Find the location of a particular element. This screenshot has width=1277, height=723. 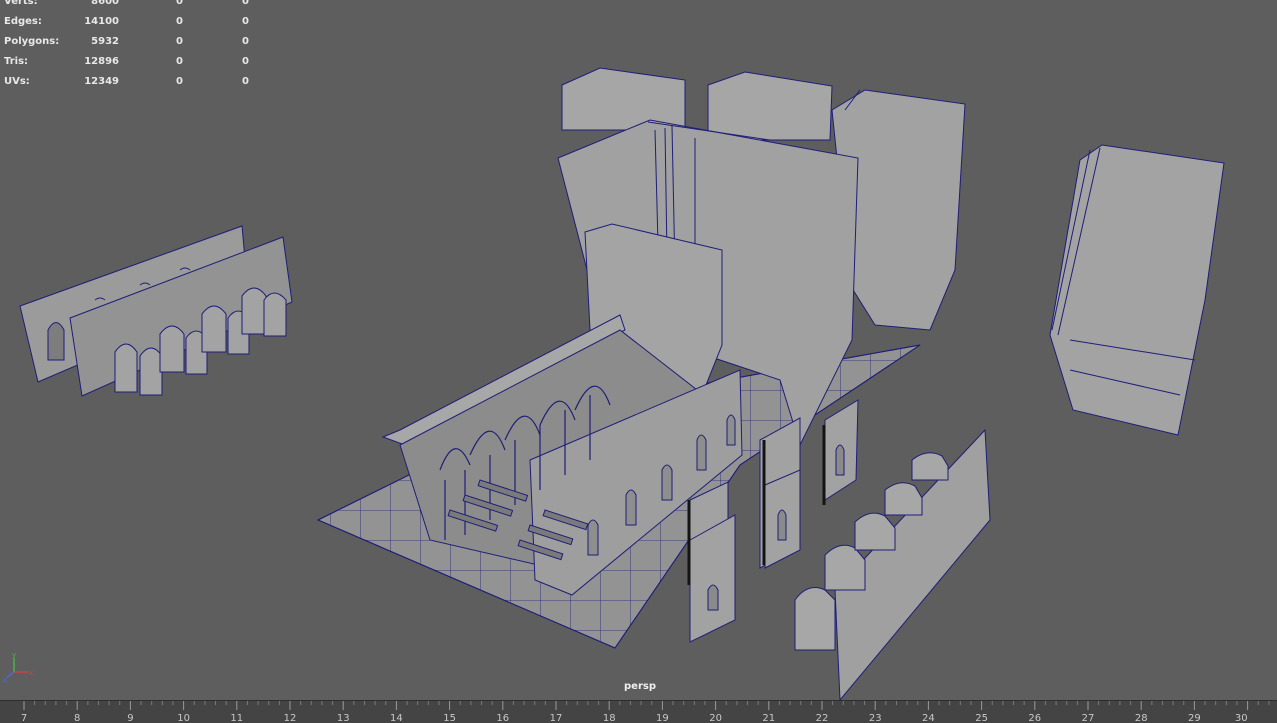

hud-stat-value: 12896 is located at coordinates (101, 61).